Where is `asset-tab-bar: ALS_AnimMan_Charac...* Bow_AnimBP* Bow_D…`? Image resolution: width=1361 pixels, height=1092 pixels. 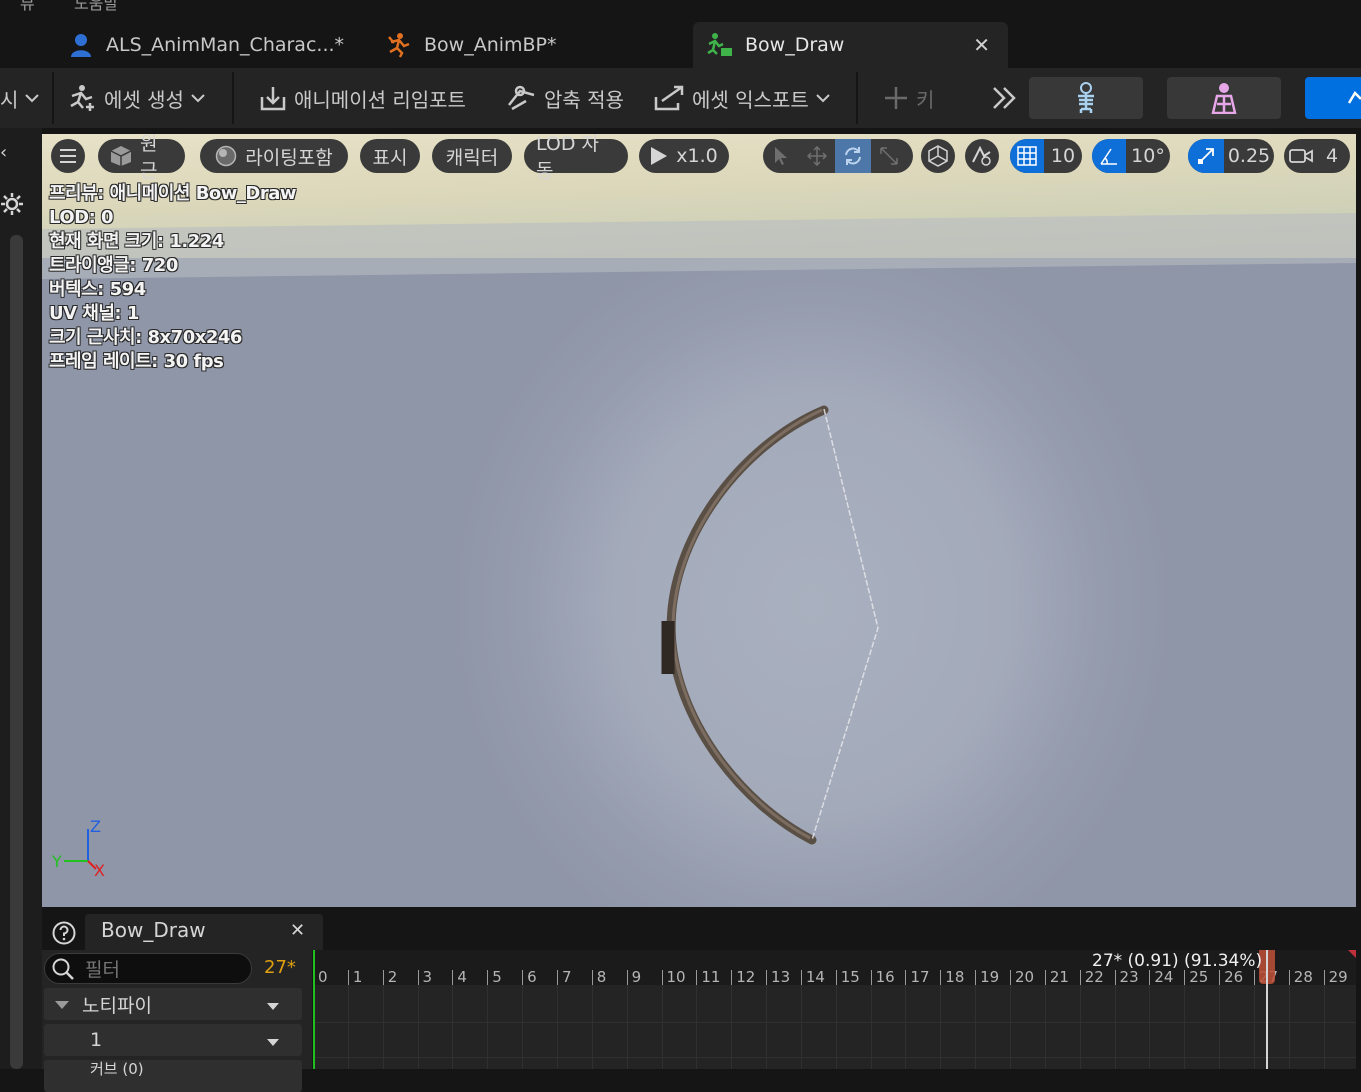
asset-tab-bar: ALS_AnimMan_Charac...* Bow_AnimBP* Bow_D… is located at coordinates (680, 41).